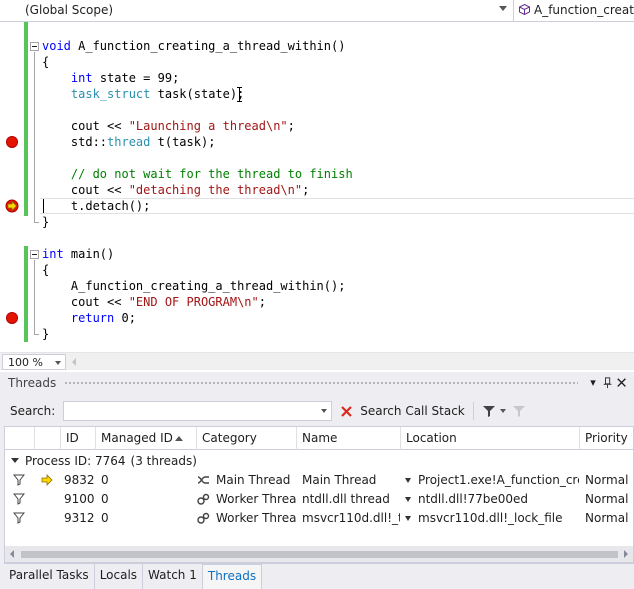 The image size is (634, 589). I want to click on column-header-location: Location, so click(490, 438).